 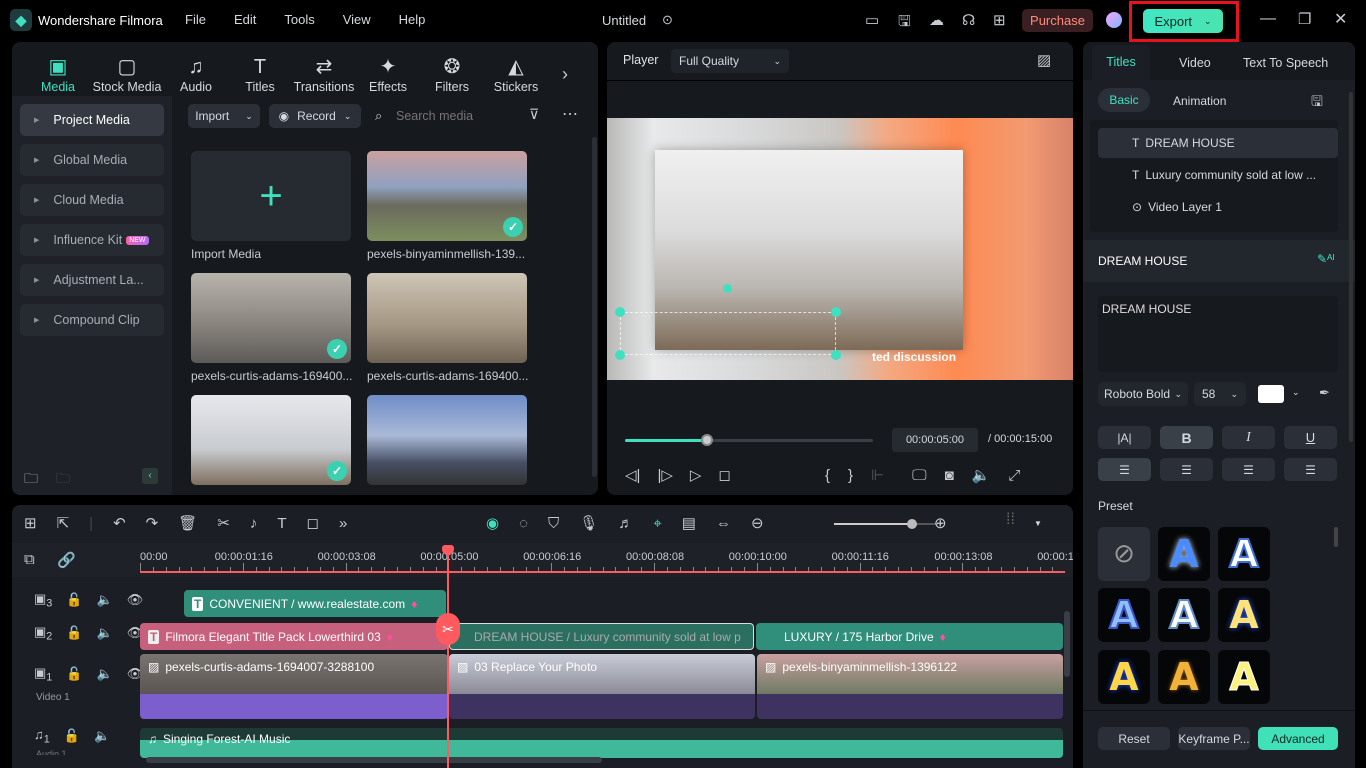 I want to click on playhead, so click(x=448, y=658).